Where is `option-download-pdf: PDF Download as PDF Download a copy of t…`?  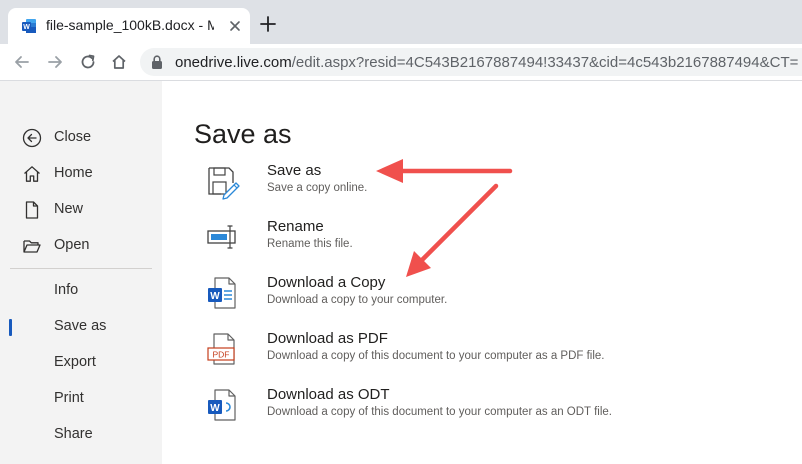
option-download-pdf: PDF Download as PDF Download a copy of t… is located at coordinates (490, 350).